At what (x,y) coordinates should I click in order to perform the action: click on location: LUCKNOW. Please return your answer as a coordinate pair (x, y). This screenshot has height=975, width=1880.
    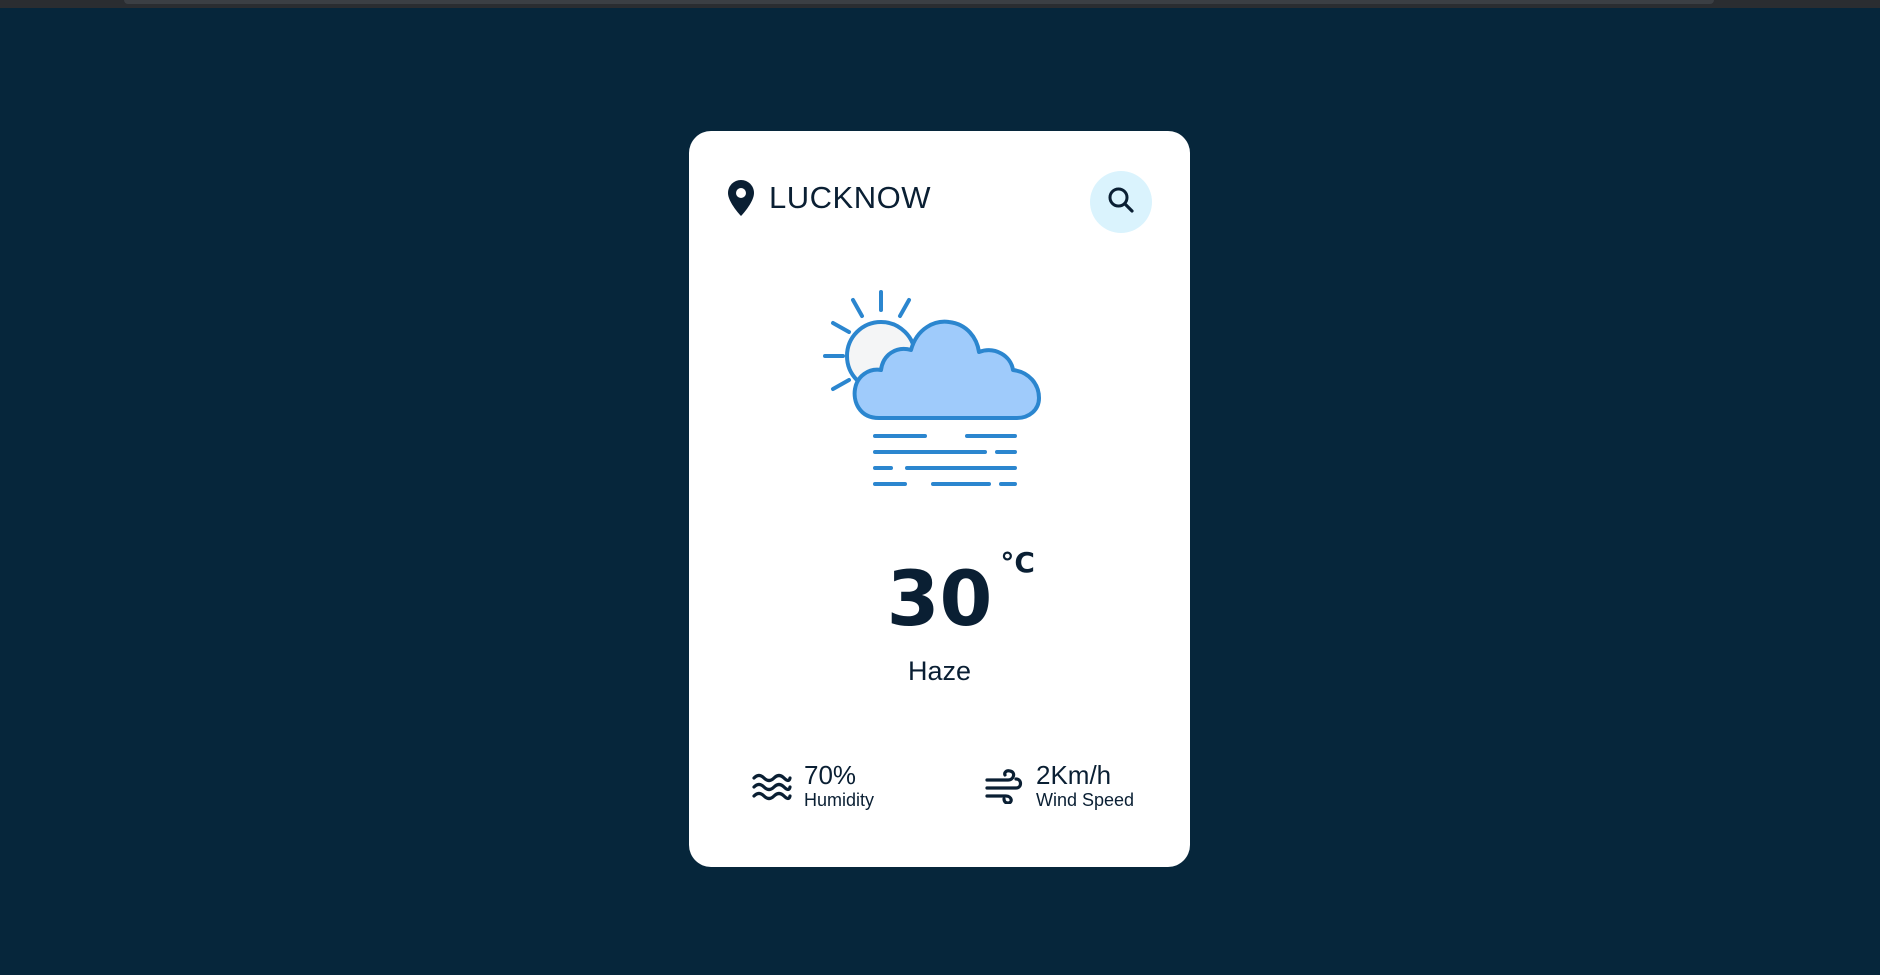
    Looking at the image, I should click on (829, 198).